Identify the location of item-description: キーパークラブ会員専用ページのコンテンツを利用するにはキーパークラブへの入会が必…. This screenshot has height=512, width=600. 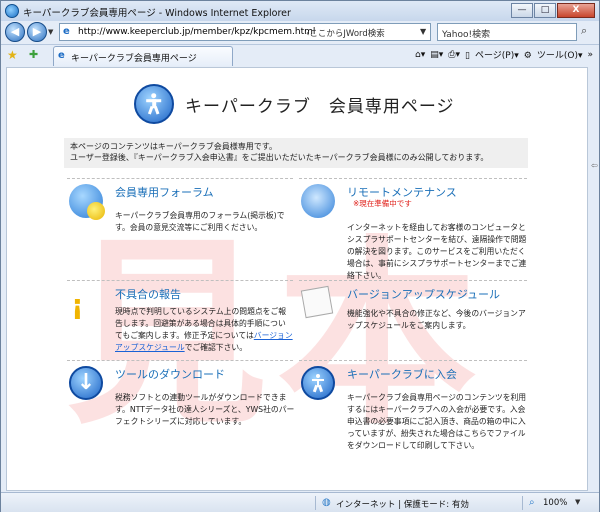
(437, 421).